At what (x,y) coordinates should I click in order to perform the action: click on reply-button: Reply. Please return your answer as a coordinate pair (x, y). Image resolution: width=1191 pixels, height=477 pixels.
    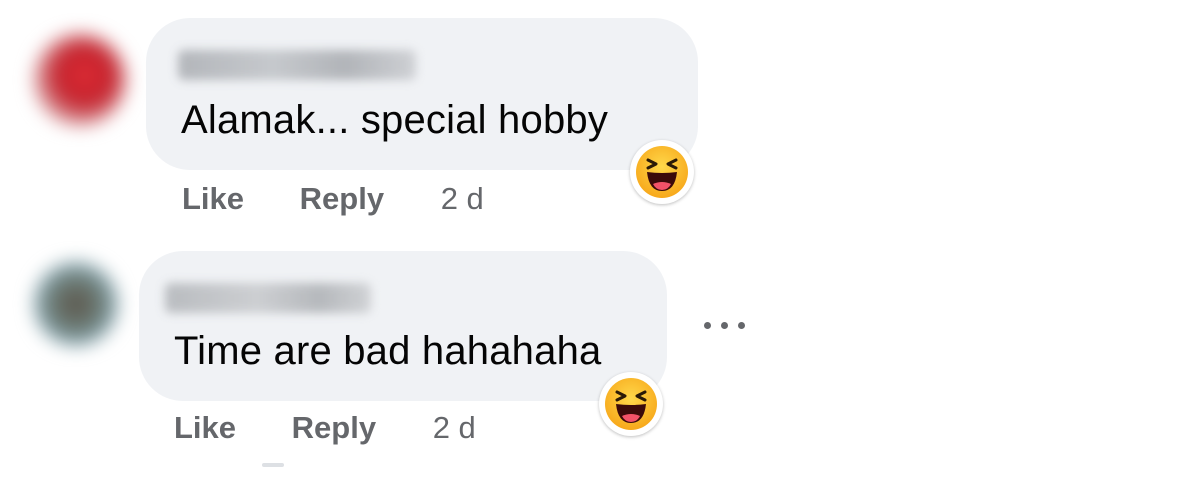
    Looking at the image, I should click on (334, 428).